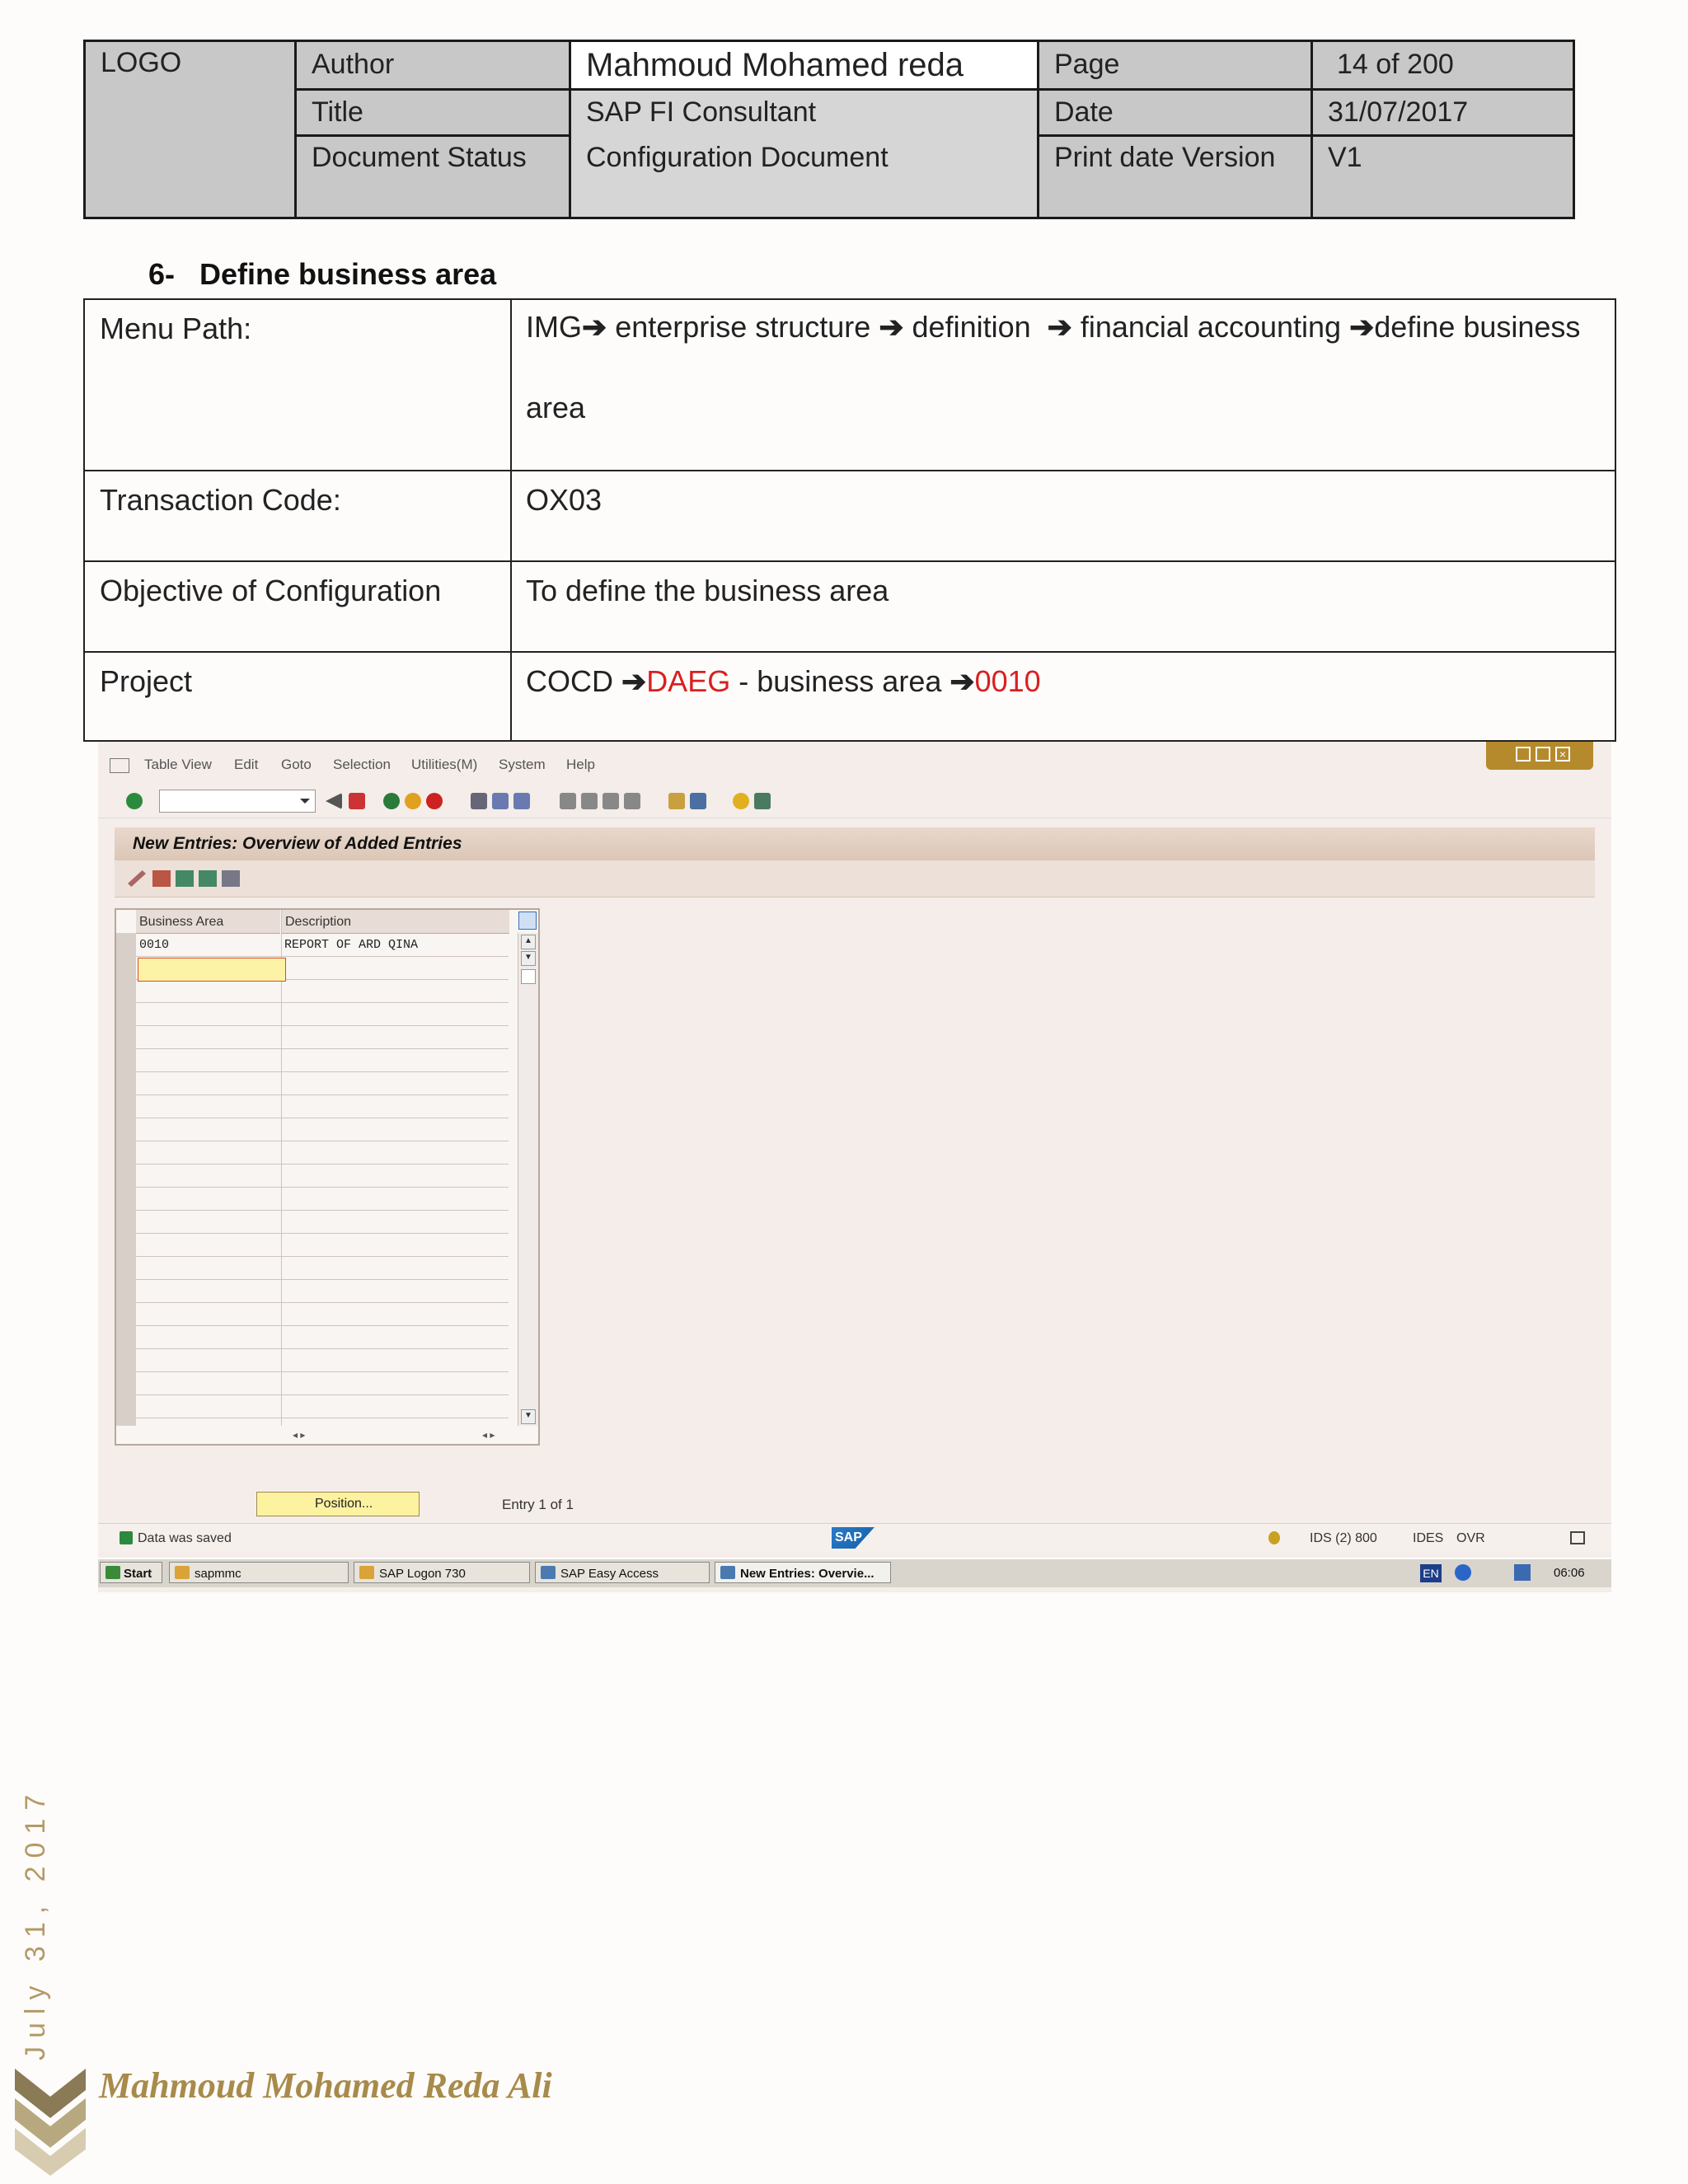 The width and height of the screenshot is (1688, 2184). What do you see at coordinates (325, 2085) in the screenshot?
I see `footer-author-signature: Mahmoud Mohamed Reda Ali` at bounding box center [325, 2085].